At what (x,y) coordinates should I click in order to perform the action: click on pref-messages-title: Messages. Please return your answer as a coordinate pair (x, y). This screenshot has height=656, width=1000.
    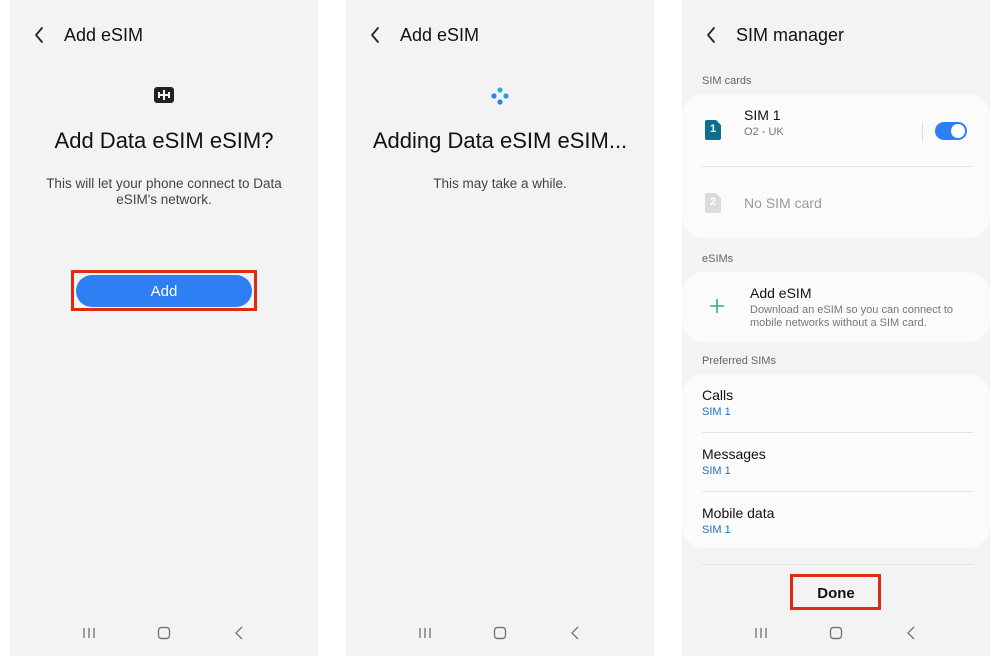
    Looking at the image, I should click on (734, 454).